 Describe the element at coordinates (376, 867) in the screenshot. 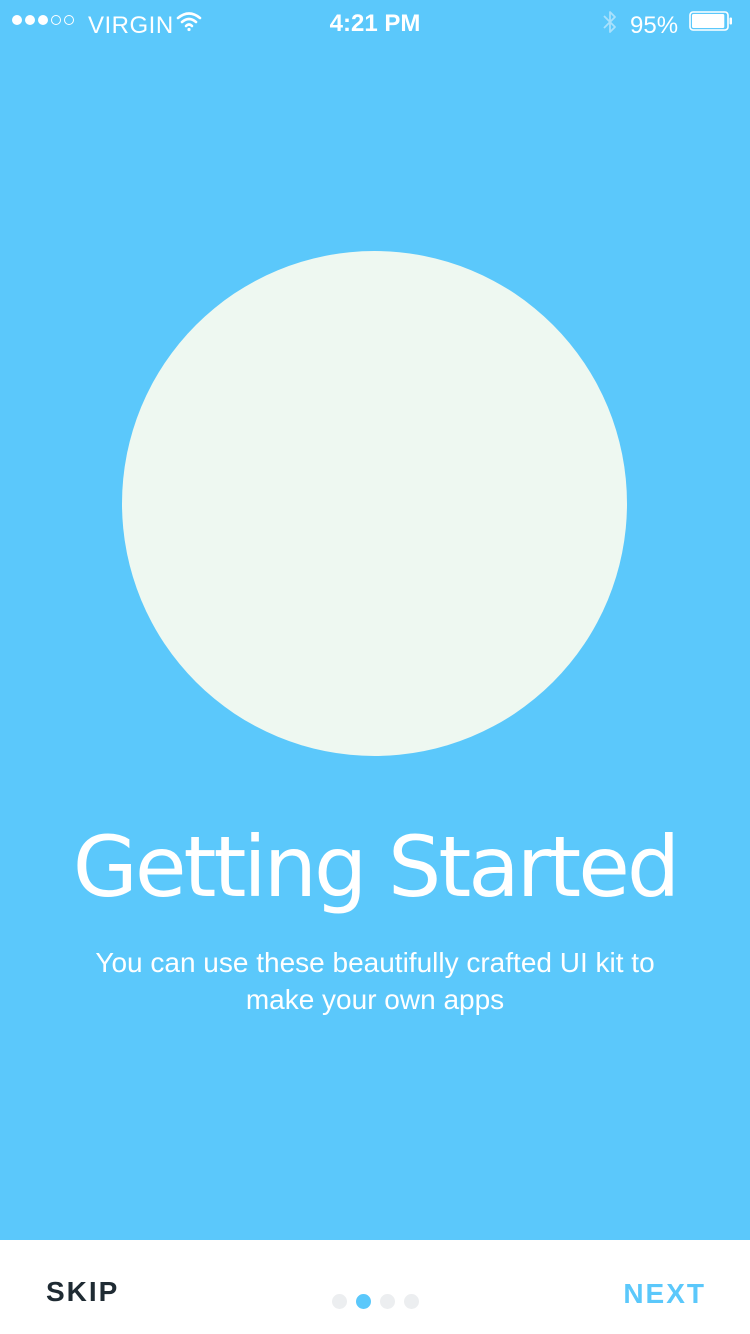

I see `onboarding-title: Getting Started` at that location.